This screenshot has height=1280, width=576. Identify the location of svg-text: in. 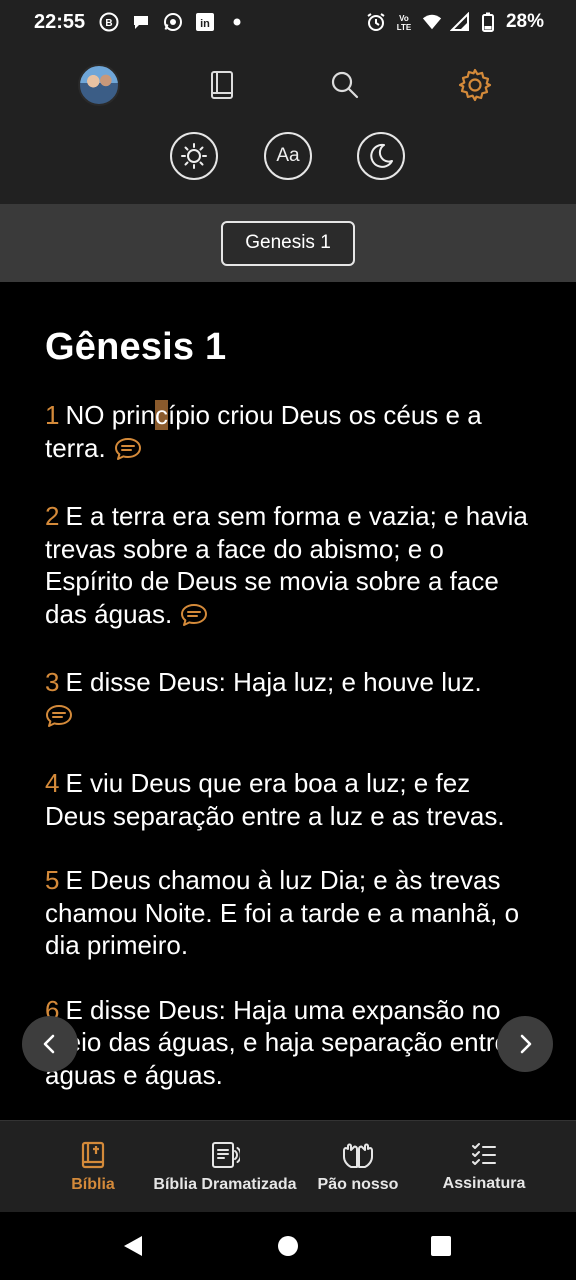
(205, 24).